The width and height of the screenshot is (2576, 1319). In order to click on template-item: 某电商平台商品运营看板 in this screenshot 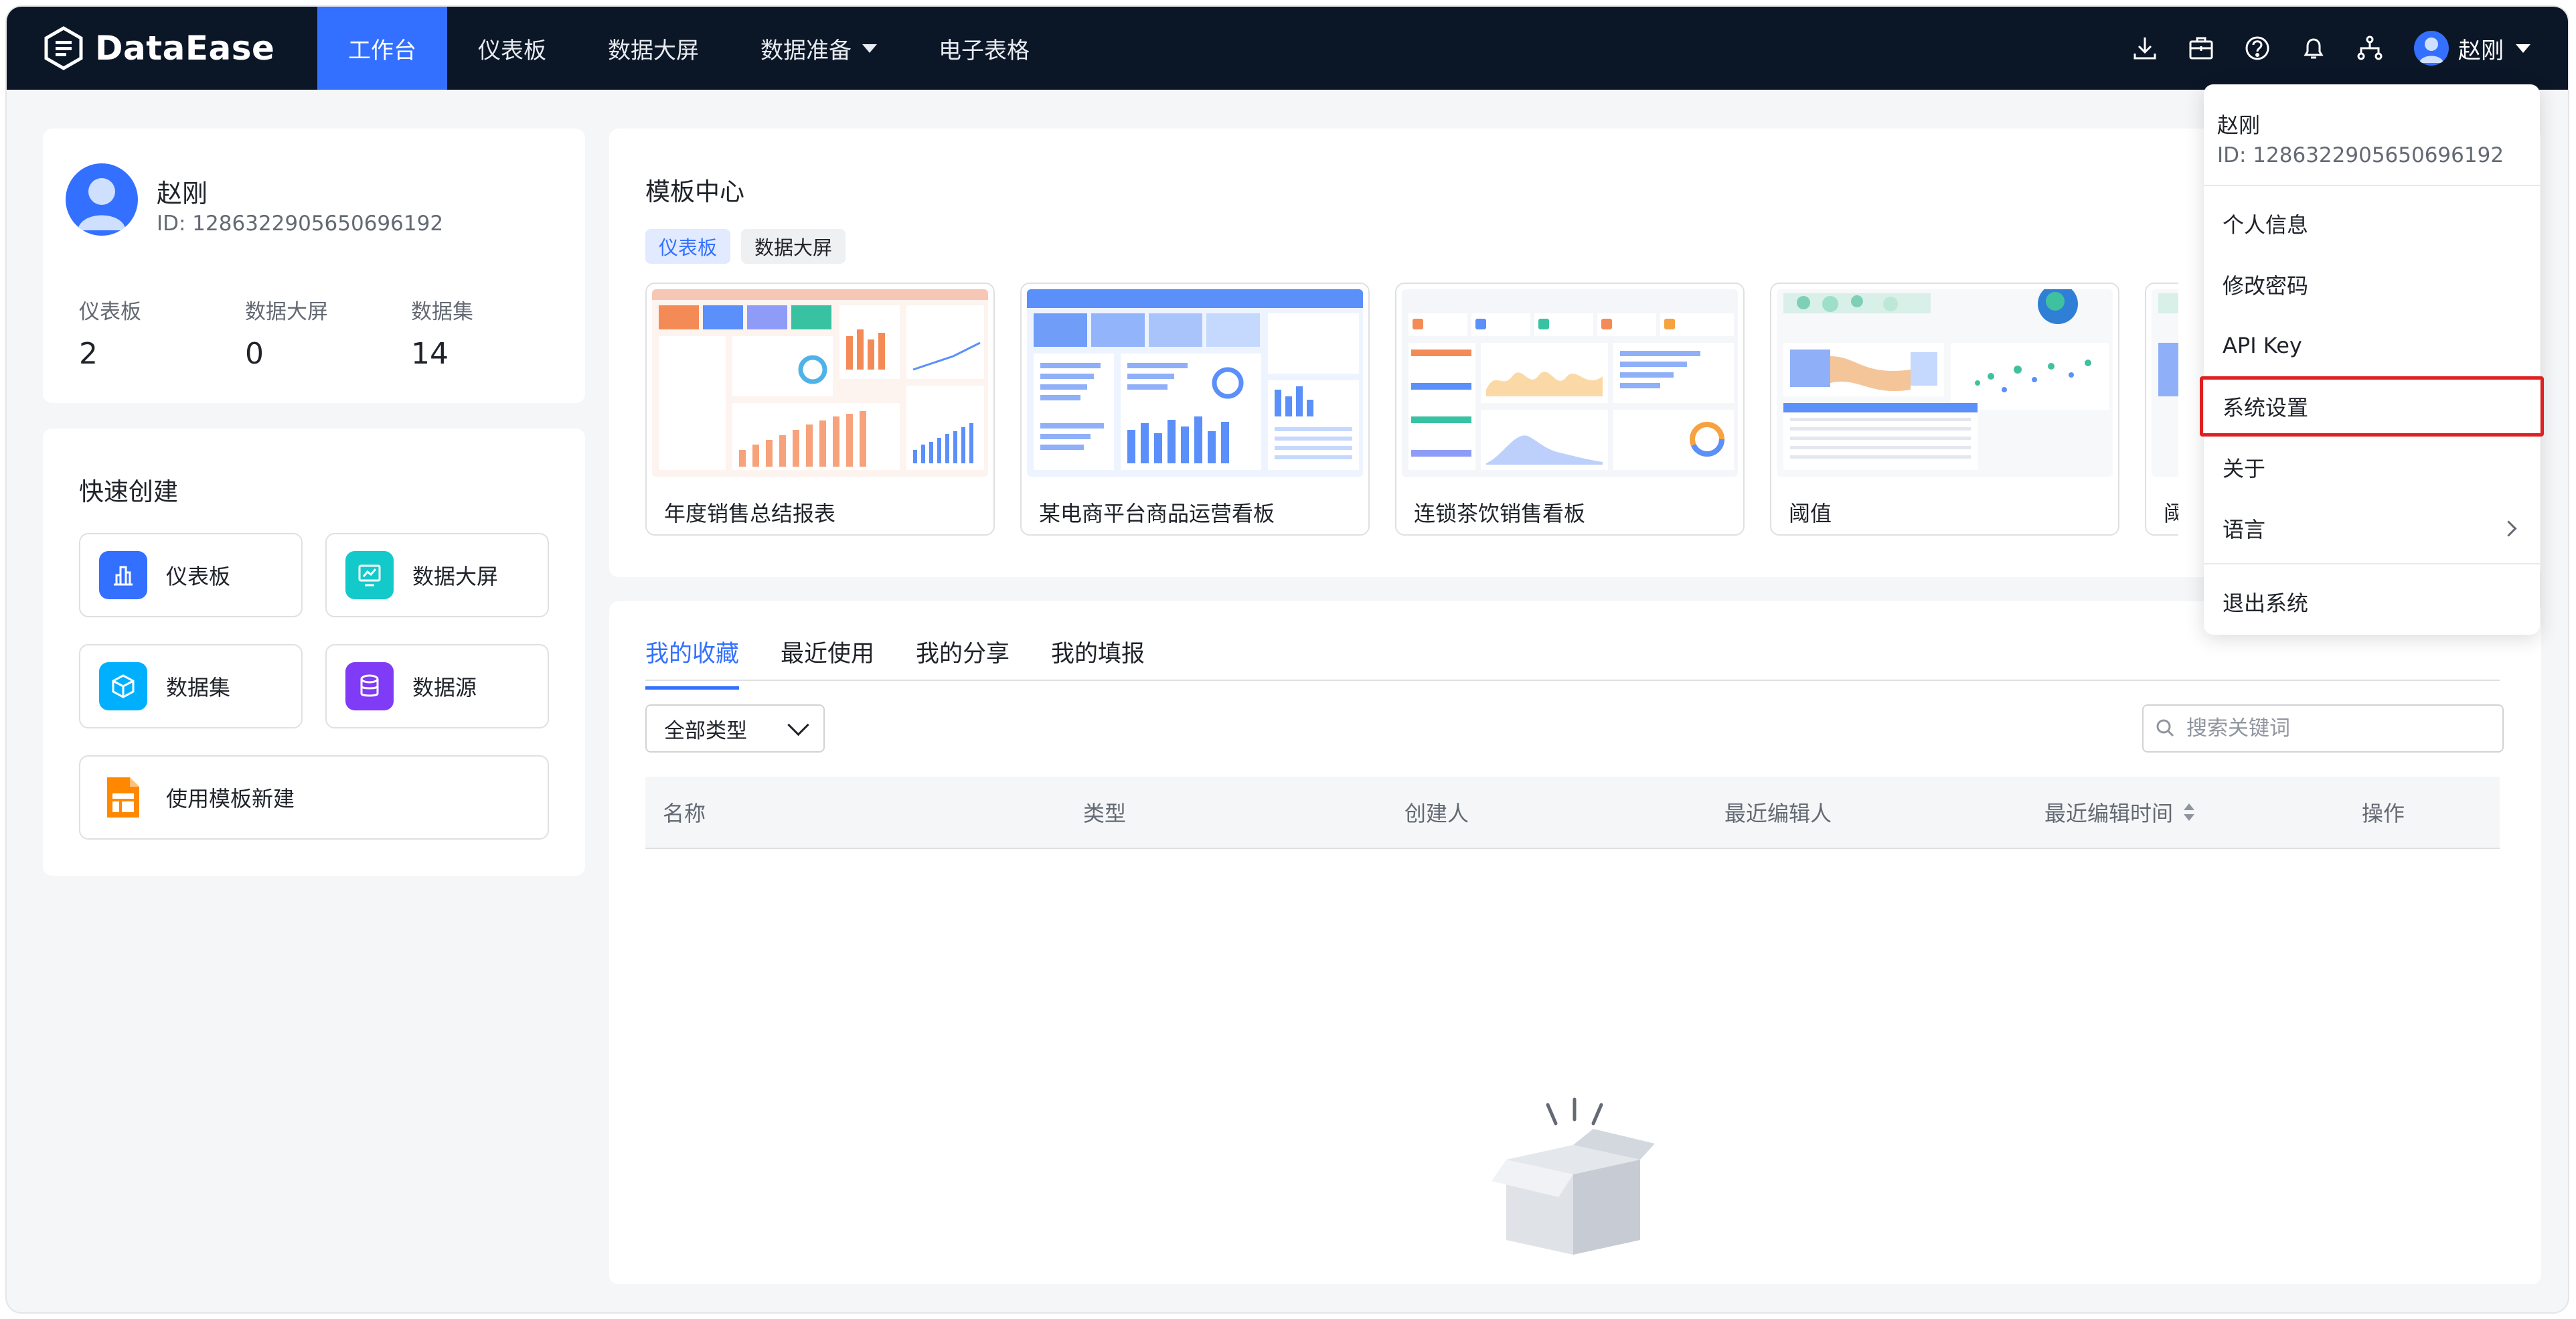, I will do `click(1195, 409)`.